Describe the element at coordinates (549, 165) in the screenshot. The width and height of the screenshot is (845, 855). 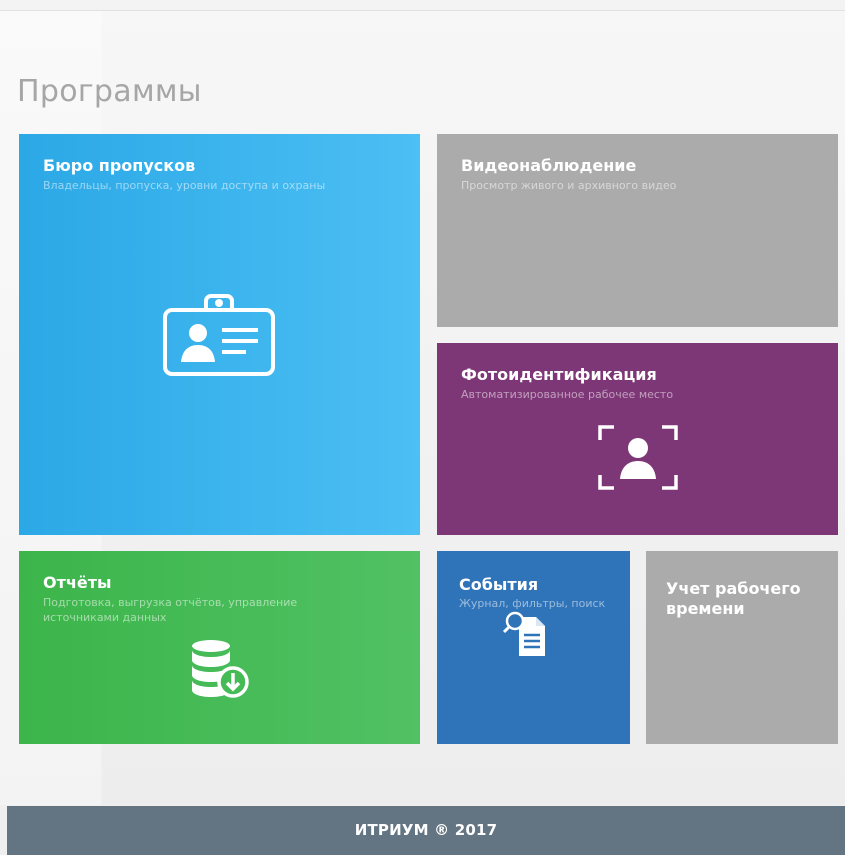
I see `tile-title: Видеонаблюдение` at that location.